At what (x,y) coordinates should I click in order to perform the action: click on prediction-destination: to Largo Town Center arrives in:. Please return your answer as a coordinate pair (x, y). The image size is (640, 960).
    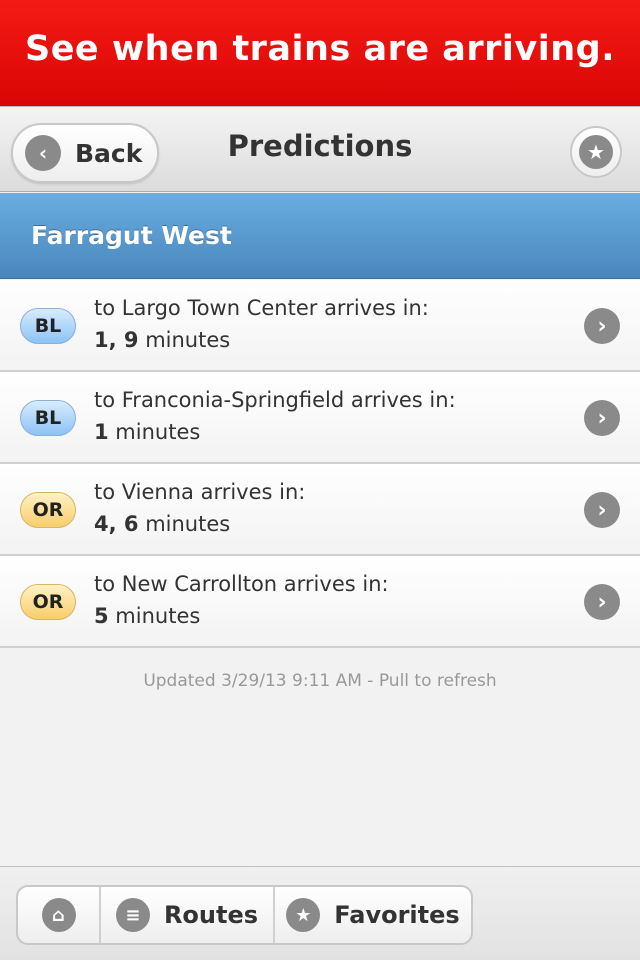
    Looking at the image, I should click on (261, 308).